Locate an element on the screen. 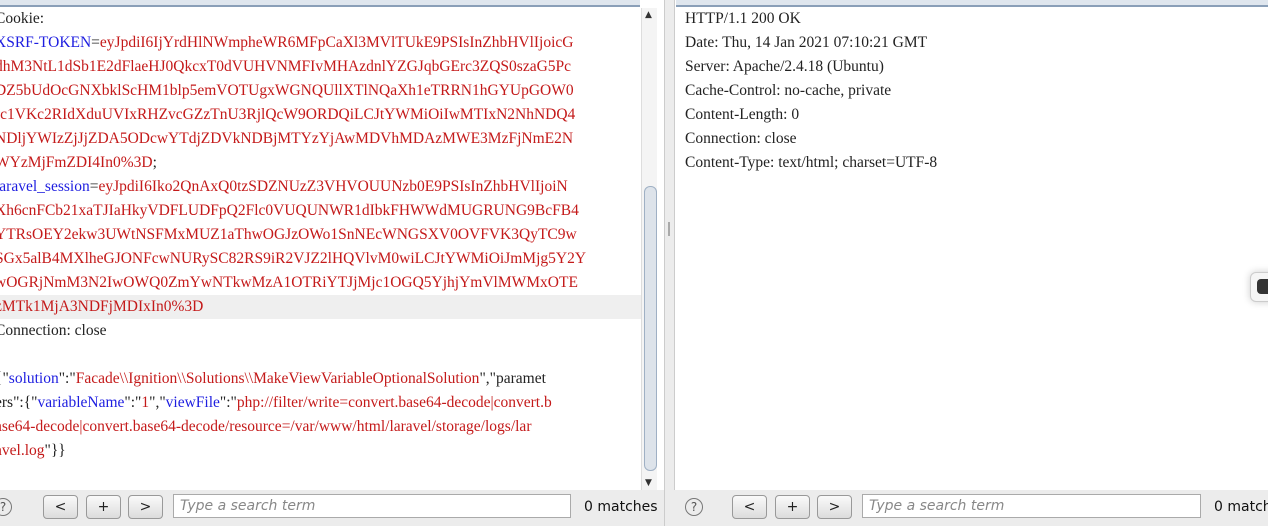 Image resolution: width=1268 pixels, height=526 pixels. request-line: avel.log"}} is located at coordinates (320, 451).